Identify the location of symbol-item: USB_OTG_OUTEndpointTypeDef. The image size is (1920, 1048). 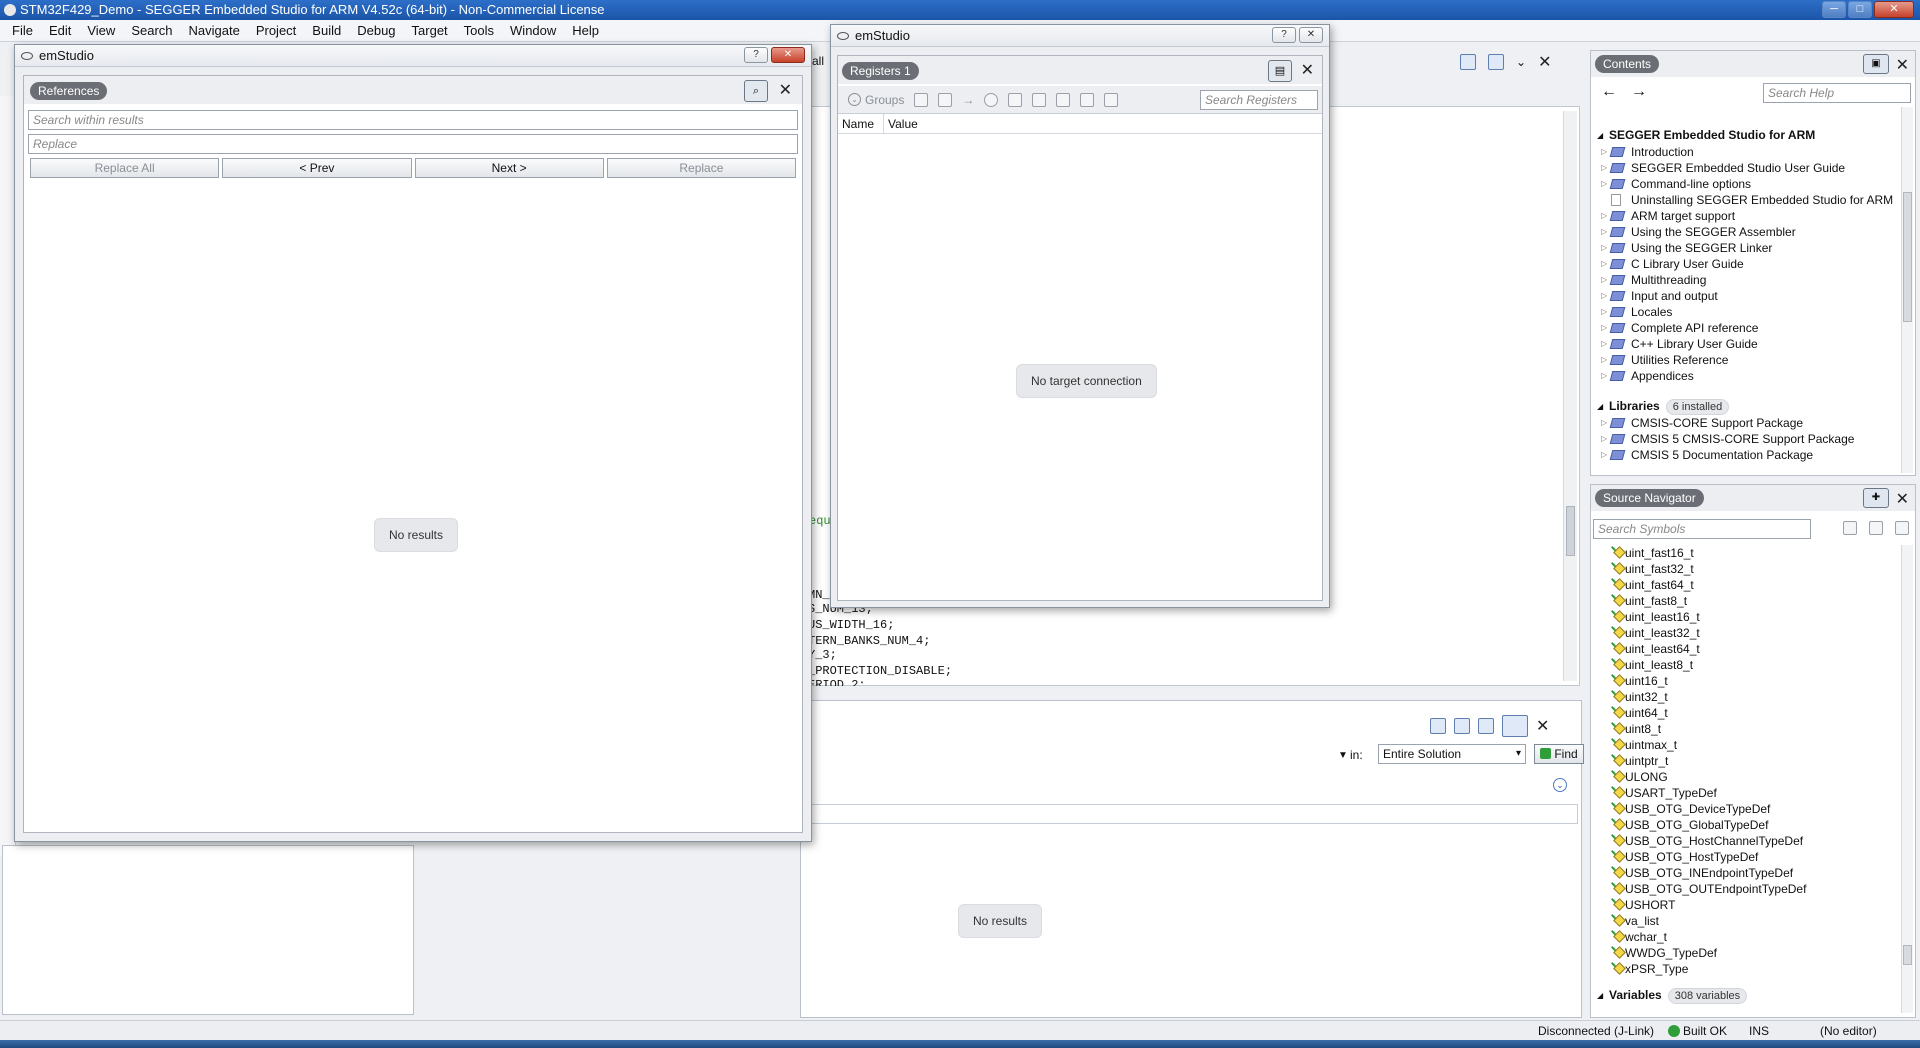
(1748, 889).